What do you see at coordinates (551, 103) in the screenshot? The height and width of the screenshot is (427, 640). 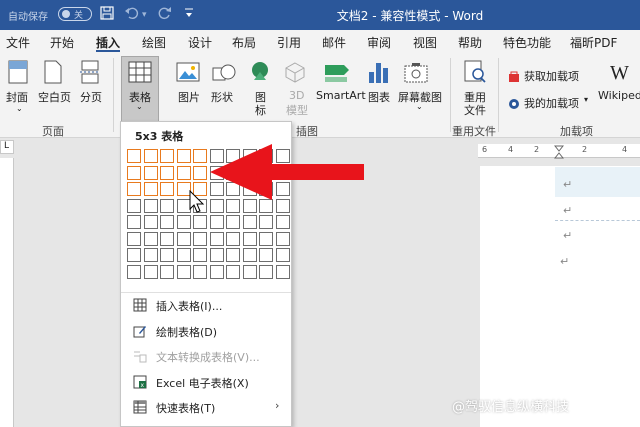 I see `my-addins-label: 我的加载项` at bounding box center [551, 103].